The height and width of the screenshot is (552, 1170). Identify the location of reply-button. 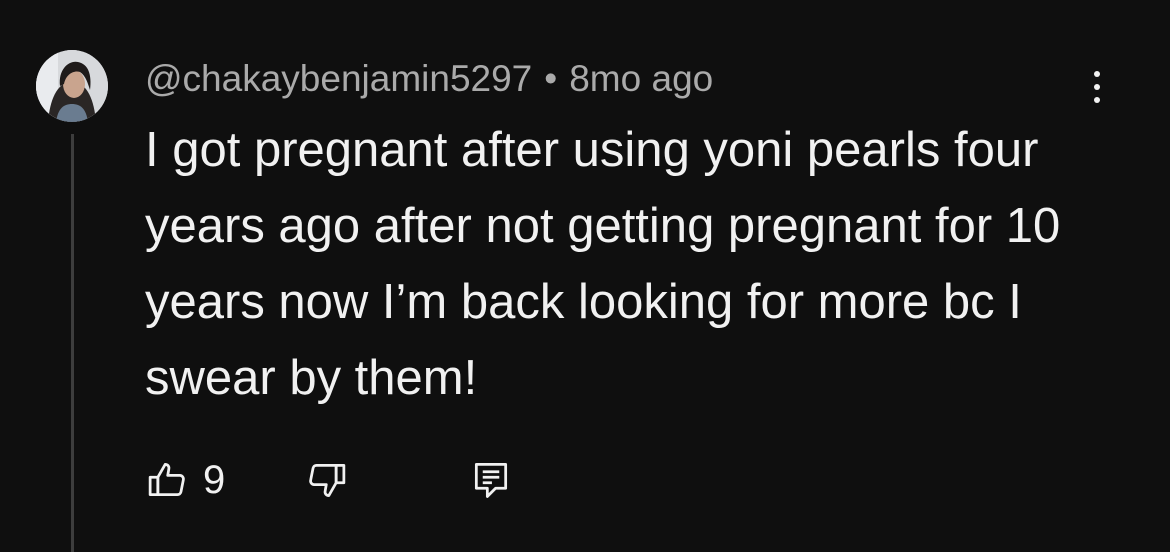
(491, 480).